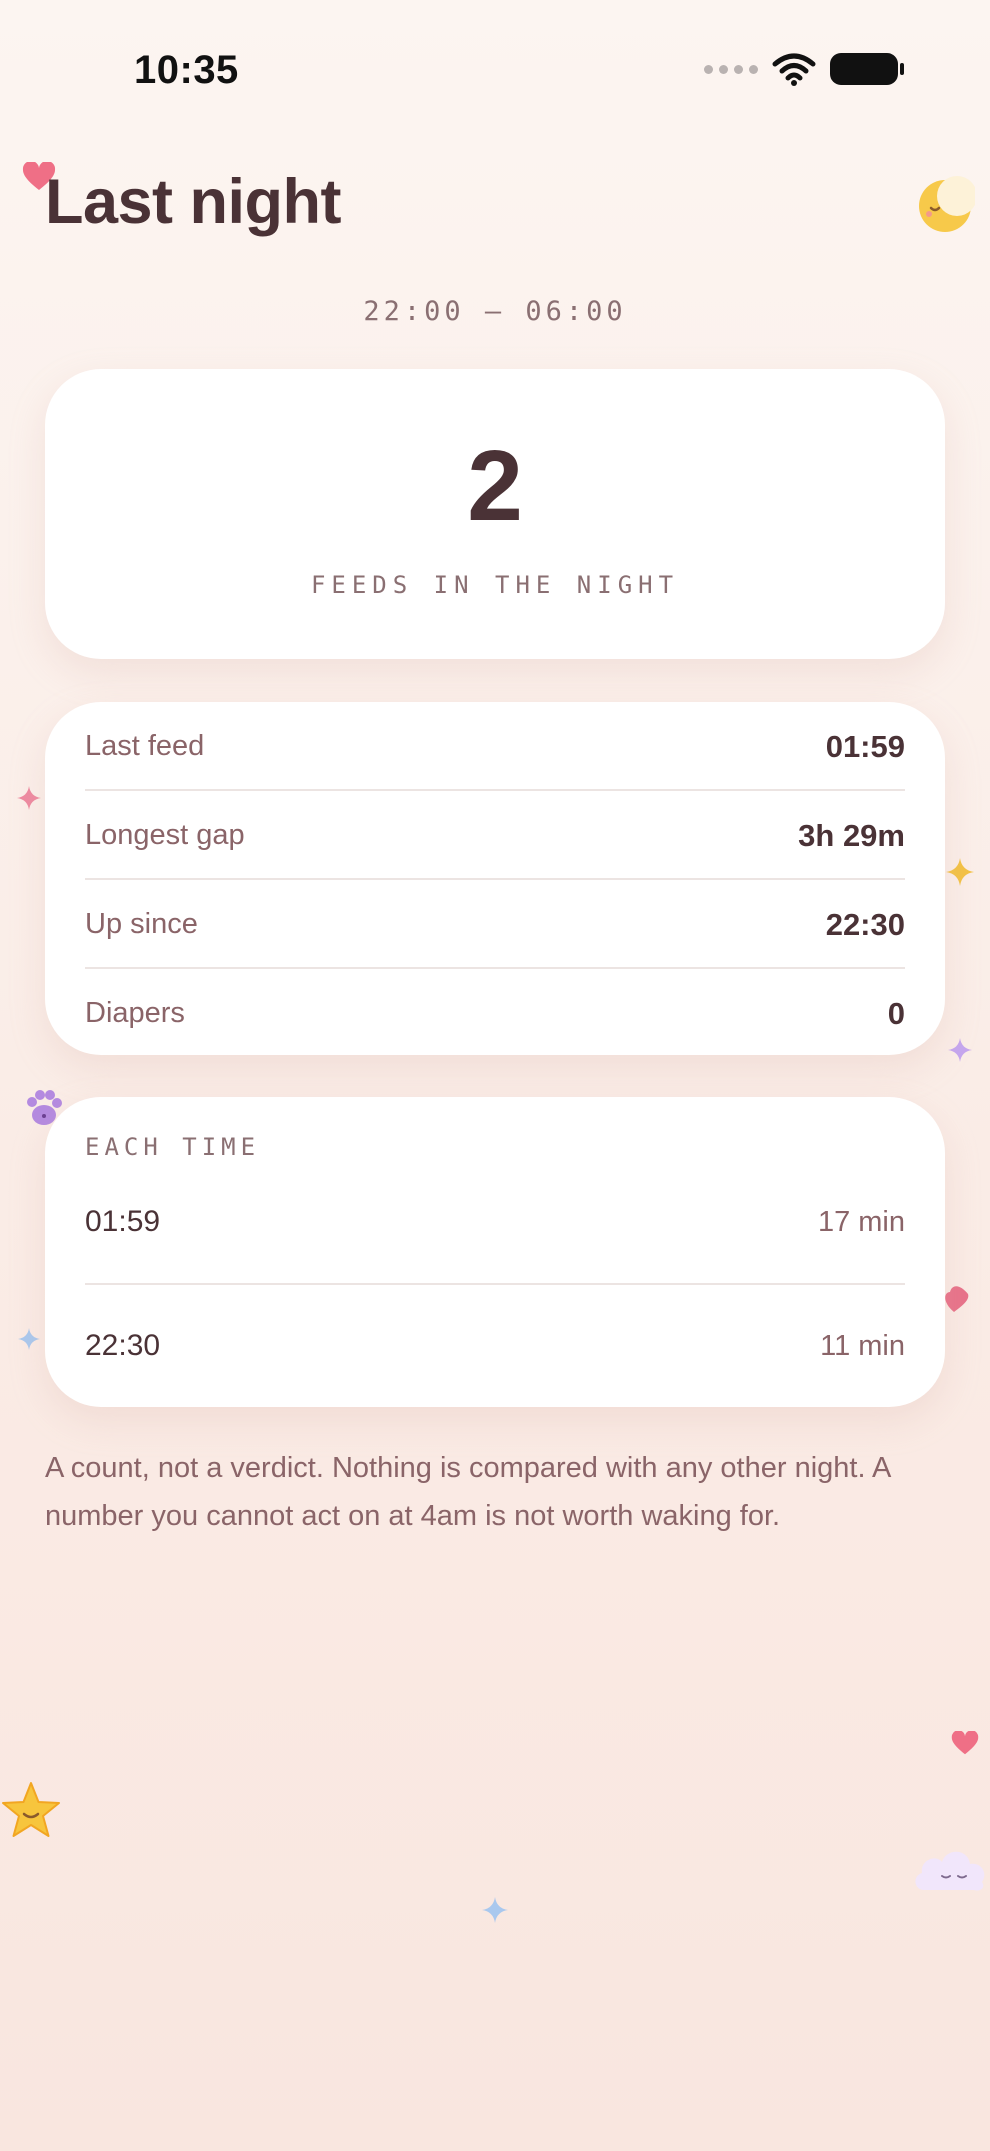 The height and width of the screenshot is (2151, 990). What do you see at coordinates (145, 746) in the screenshot?
I see `stat-label: Last feed` at bounding box center [145, 746].